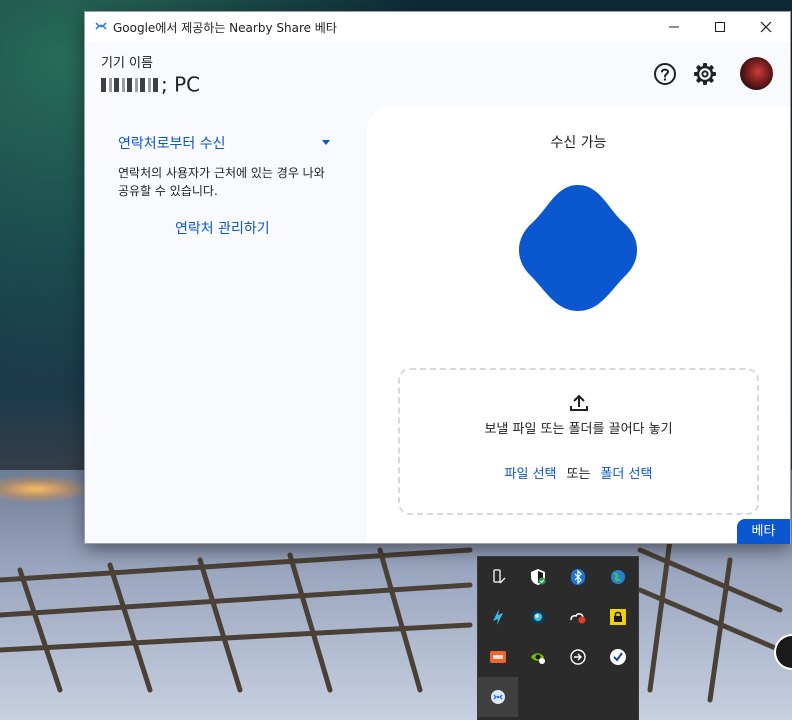 The width and height of the screenshot is (792, 720). I want to click on minimize-button, so click(674, 27).